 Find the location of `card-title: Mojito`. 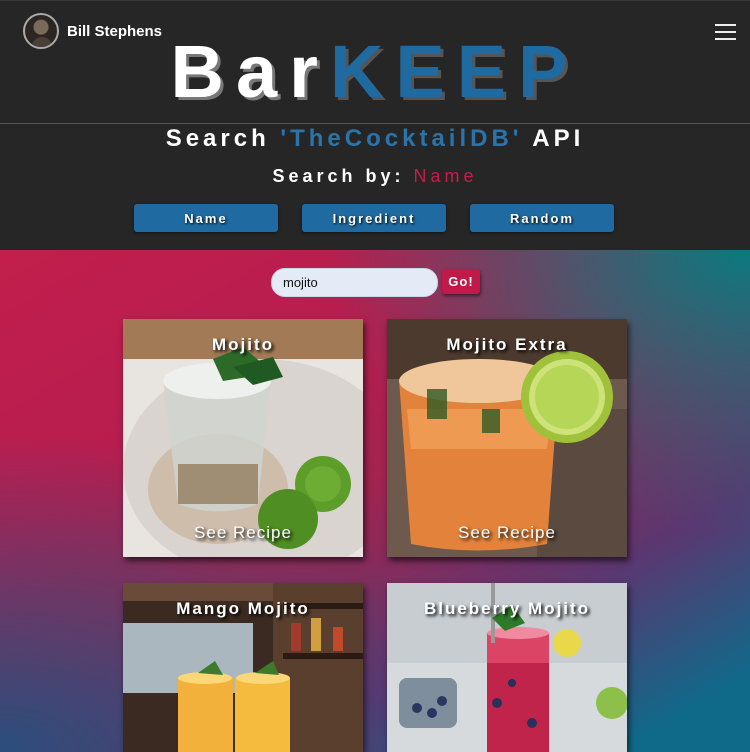

card-title: Mojito is located at coordinates (243, 344).